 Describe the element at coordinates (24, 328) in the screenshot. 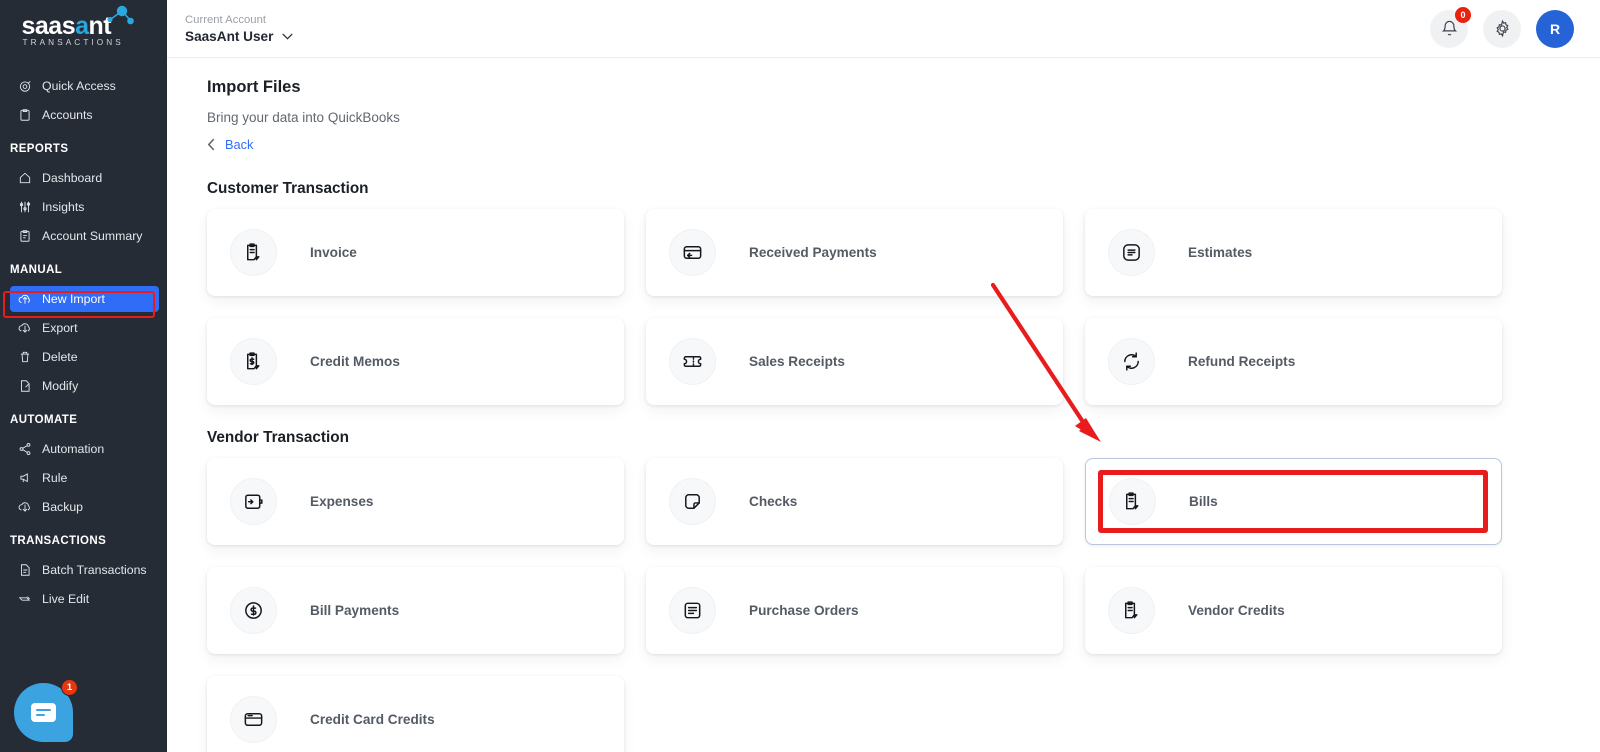

I see `download-cloud-icon` at that location.